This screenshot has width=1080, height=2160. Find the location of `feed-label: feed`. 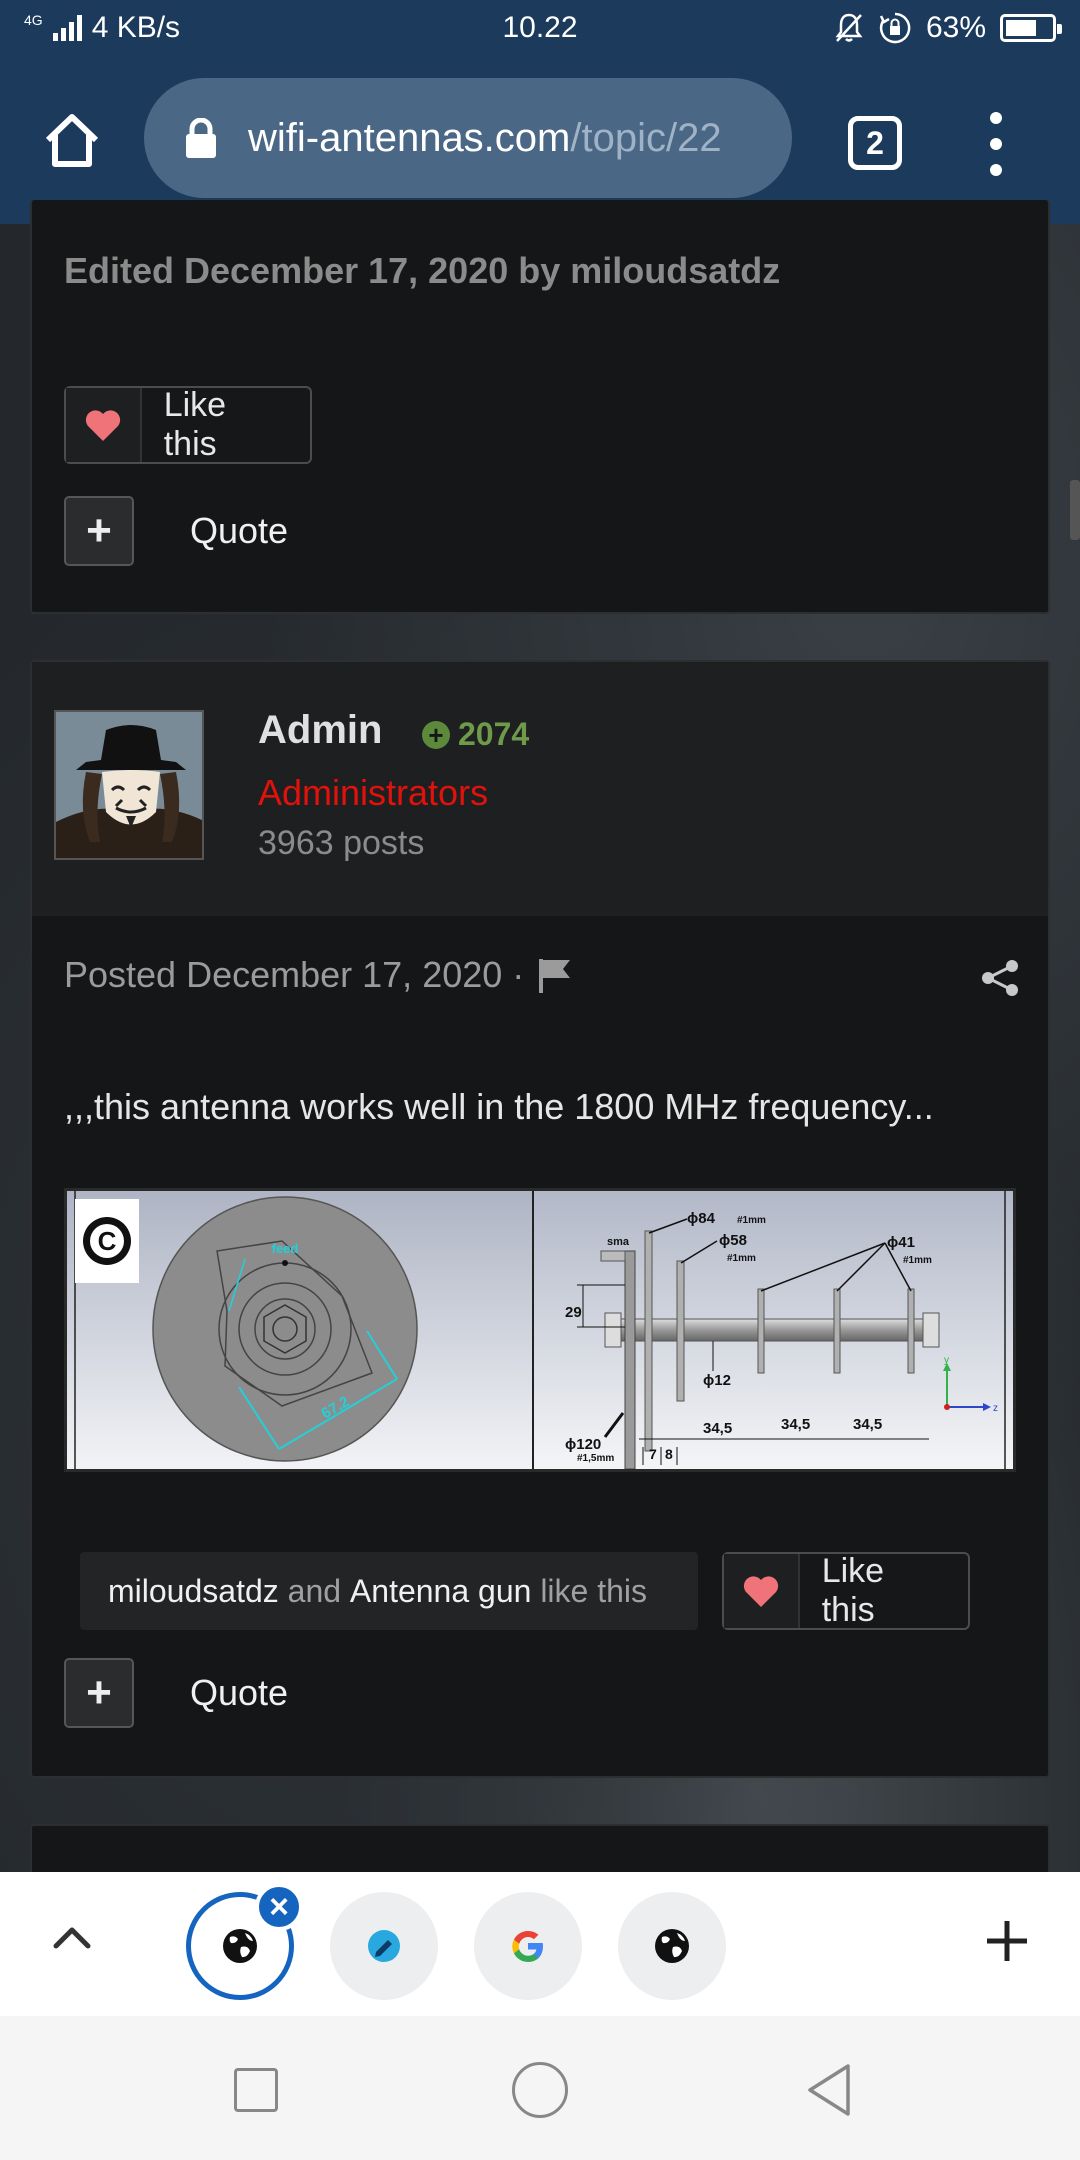

feed-label: feed is located at coordinates (285, 1248).